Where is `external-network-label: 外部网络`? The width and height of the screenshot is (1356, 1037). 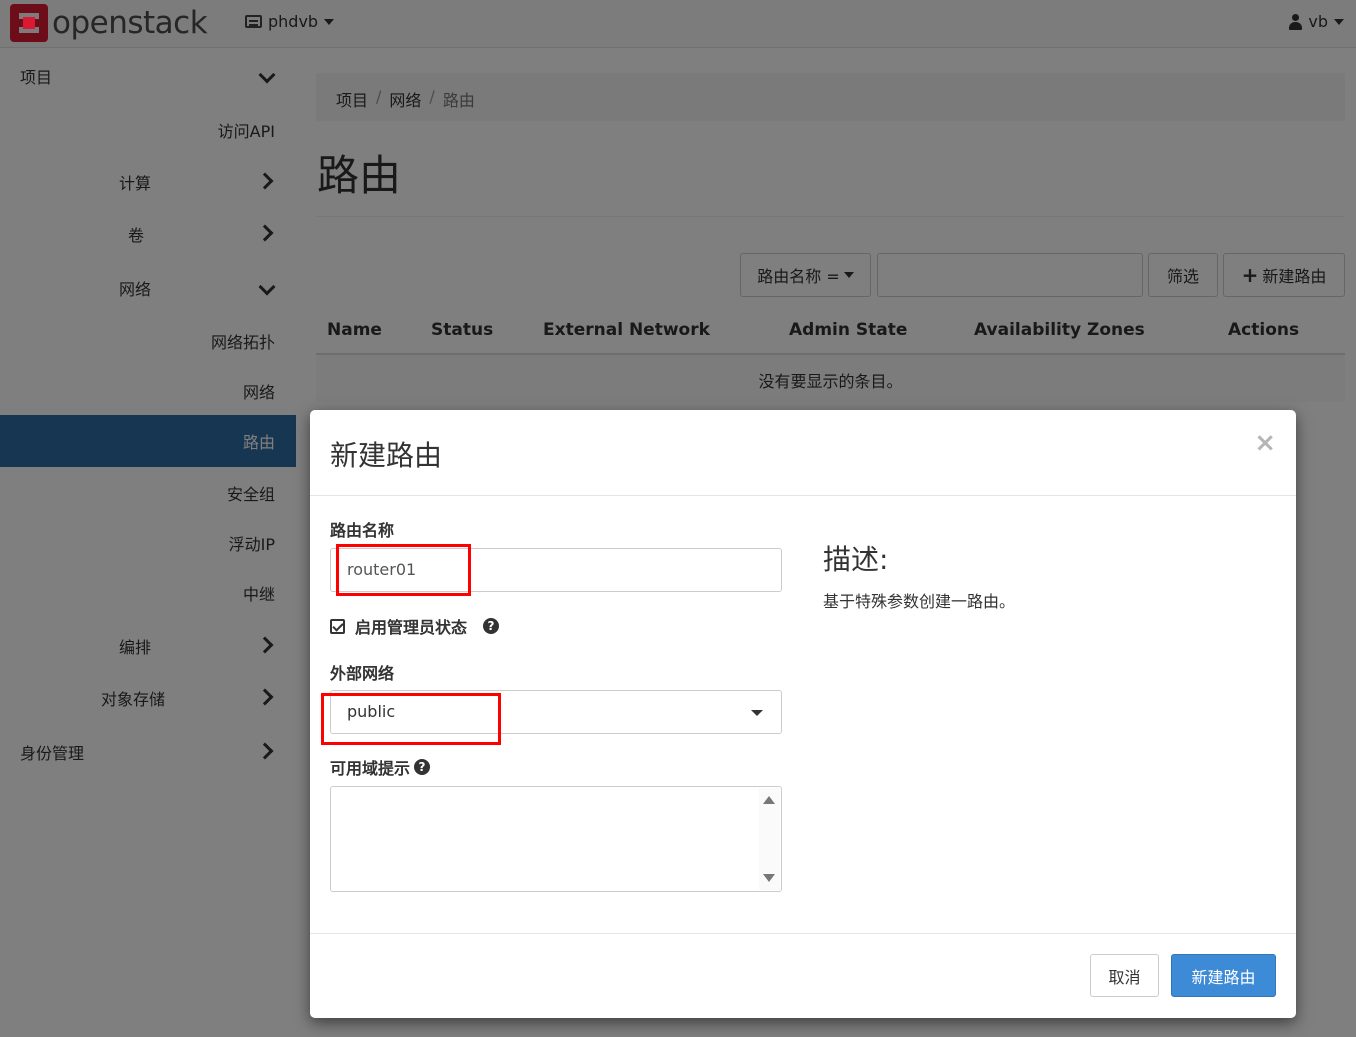
external-network-label: 外部网络 is located at coordinates (362, 673).